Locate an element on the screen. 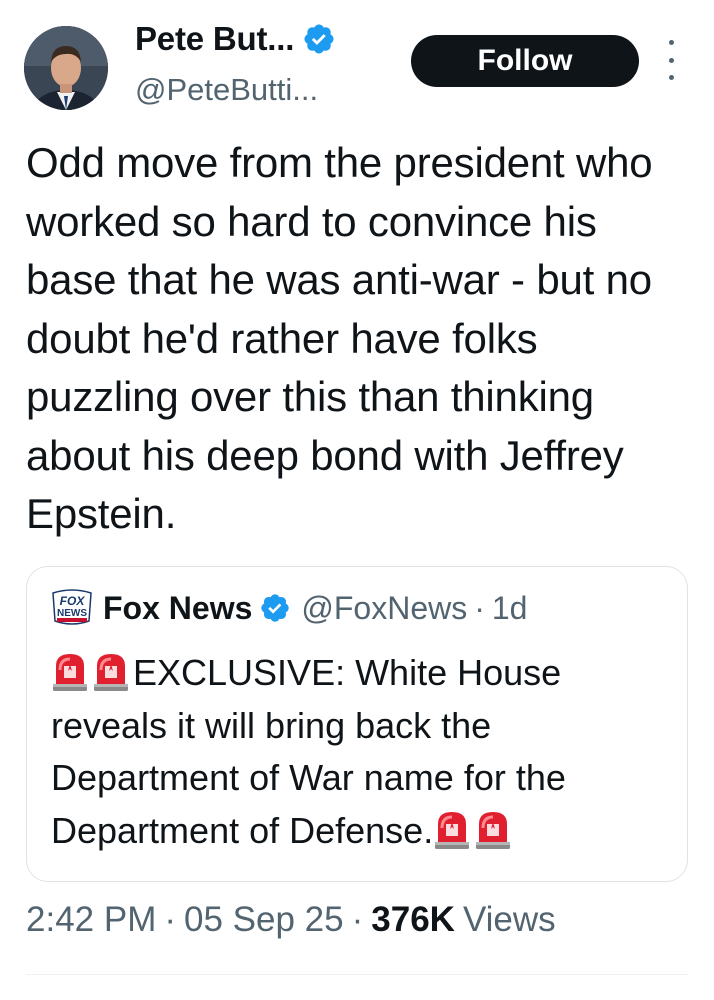 This screenshot has height=1000, width=714. tweet-meta: 2:42 PM · 05 Sep 25 · 376K Views is located at coordinates (291, 920).